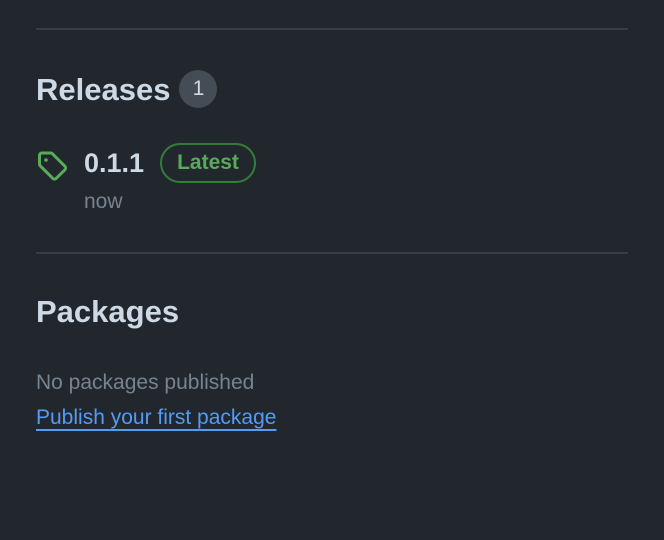 The width and height of the screenshot is (664, 540). What do you see at coordinates (53, 166) in the screenshot?
I see `tag-icon` at bounding box center [53, 166].